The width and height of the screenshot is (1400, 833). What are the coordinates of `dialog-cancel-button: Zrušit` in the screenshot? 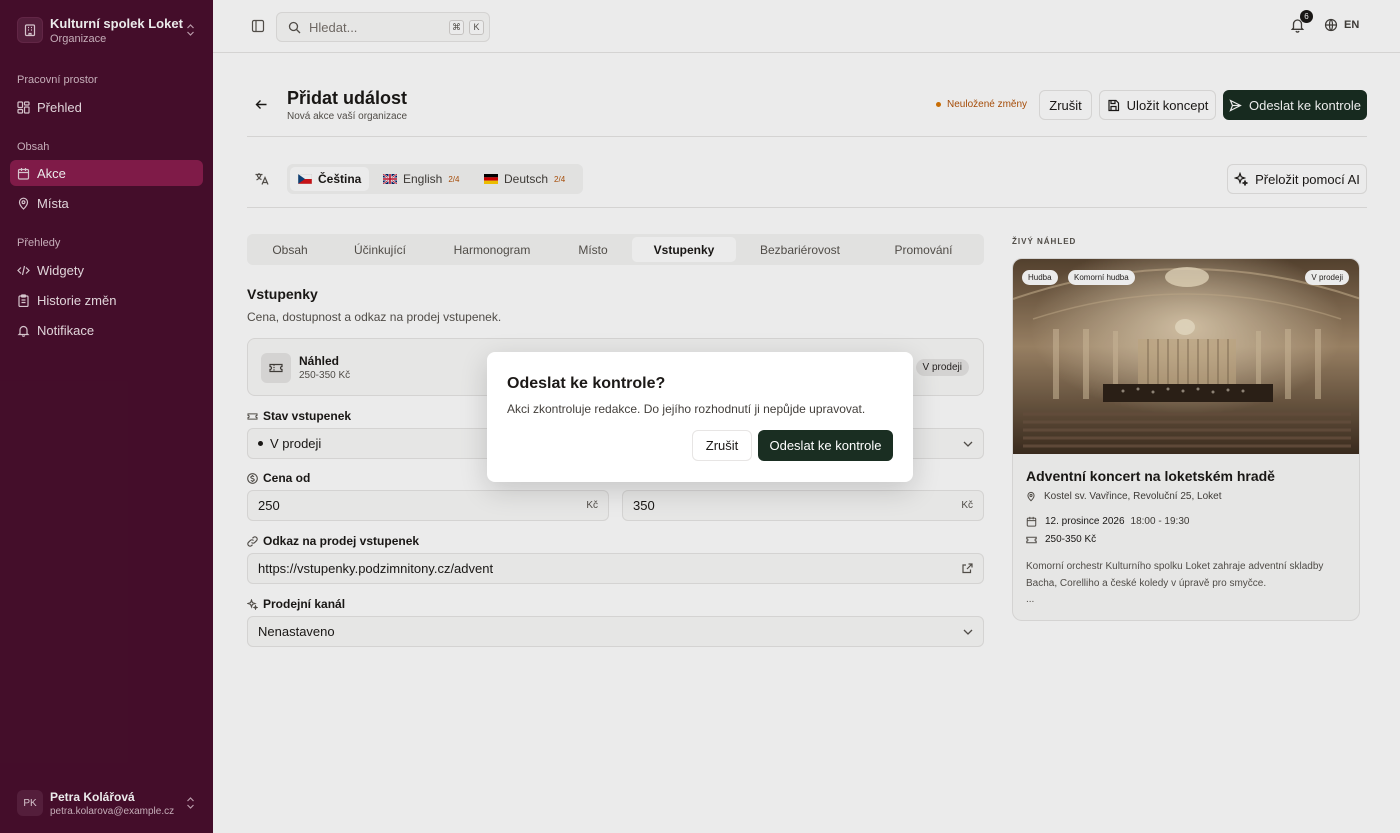 It's located at (722, 445).